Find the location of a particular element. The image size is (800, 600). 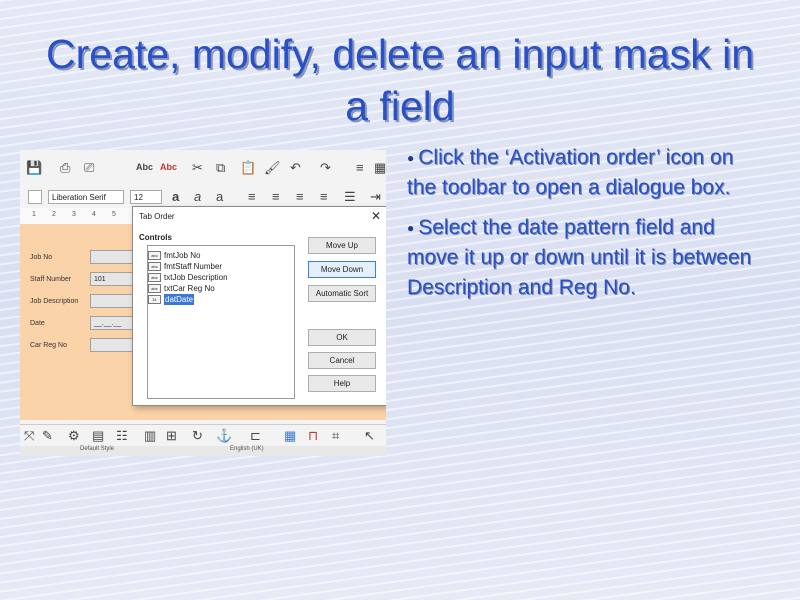

list-item: abc fmtStaff Number is located at coordinates (185, 266).